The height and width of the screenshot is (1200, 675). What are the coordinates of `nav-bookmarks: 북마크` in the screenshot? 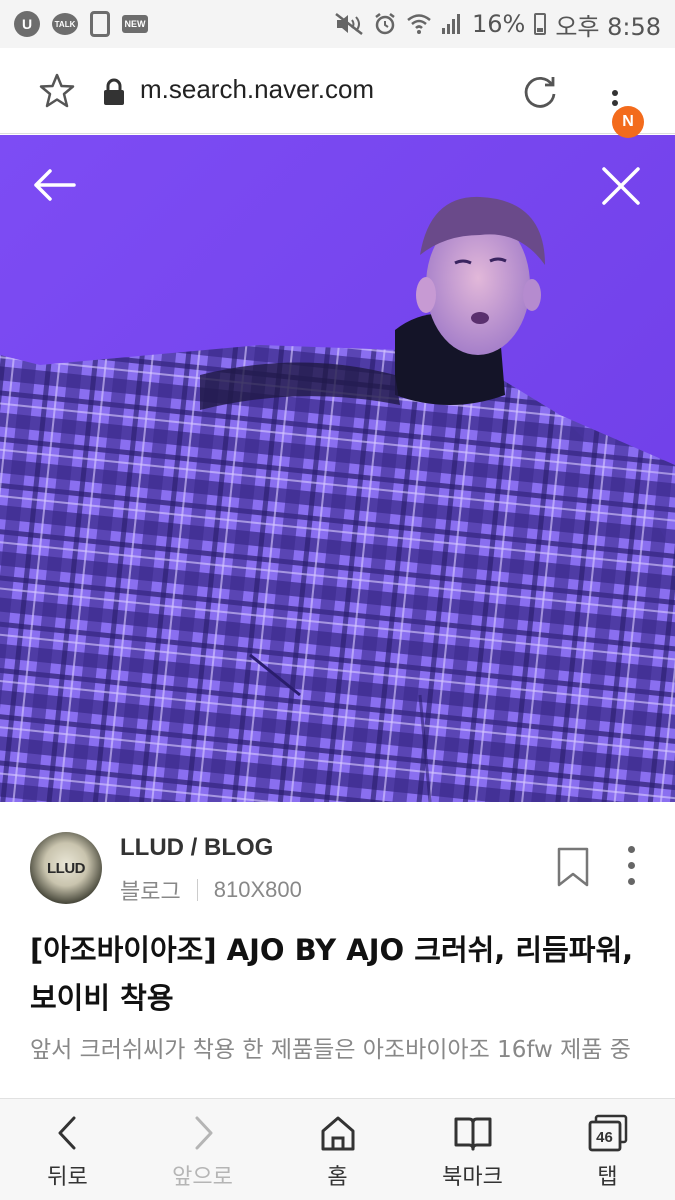 It's located at (472, 1149).